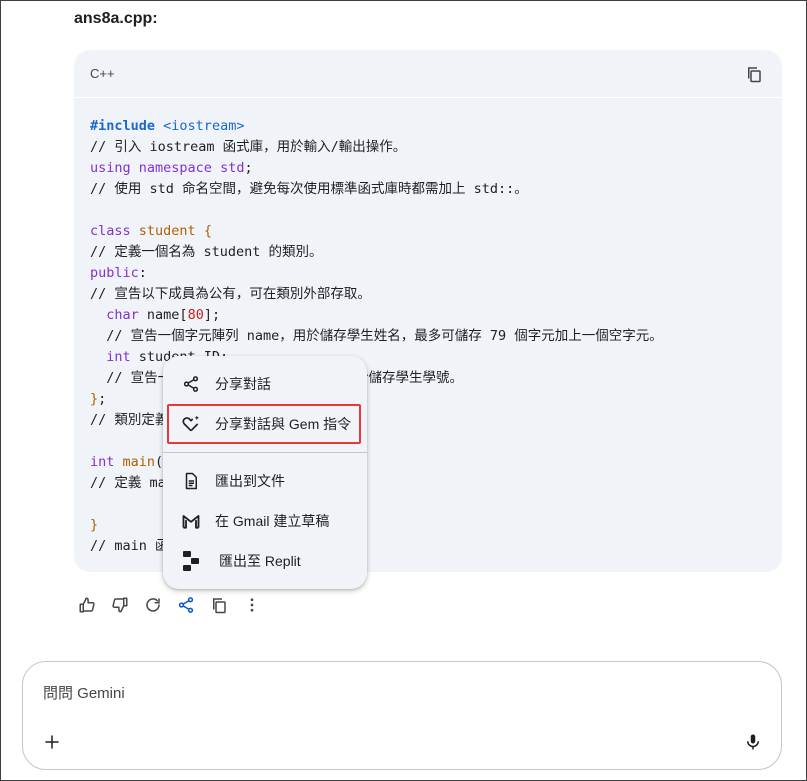 This screenshot has height=781, width=807. What do you see at coordinates (402, 715) in the screenshot?
I see `prompt-input-box: 問問 Gemini` at bounding box center [402, 715].